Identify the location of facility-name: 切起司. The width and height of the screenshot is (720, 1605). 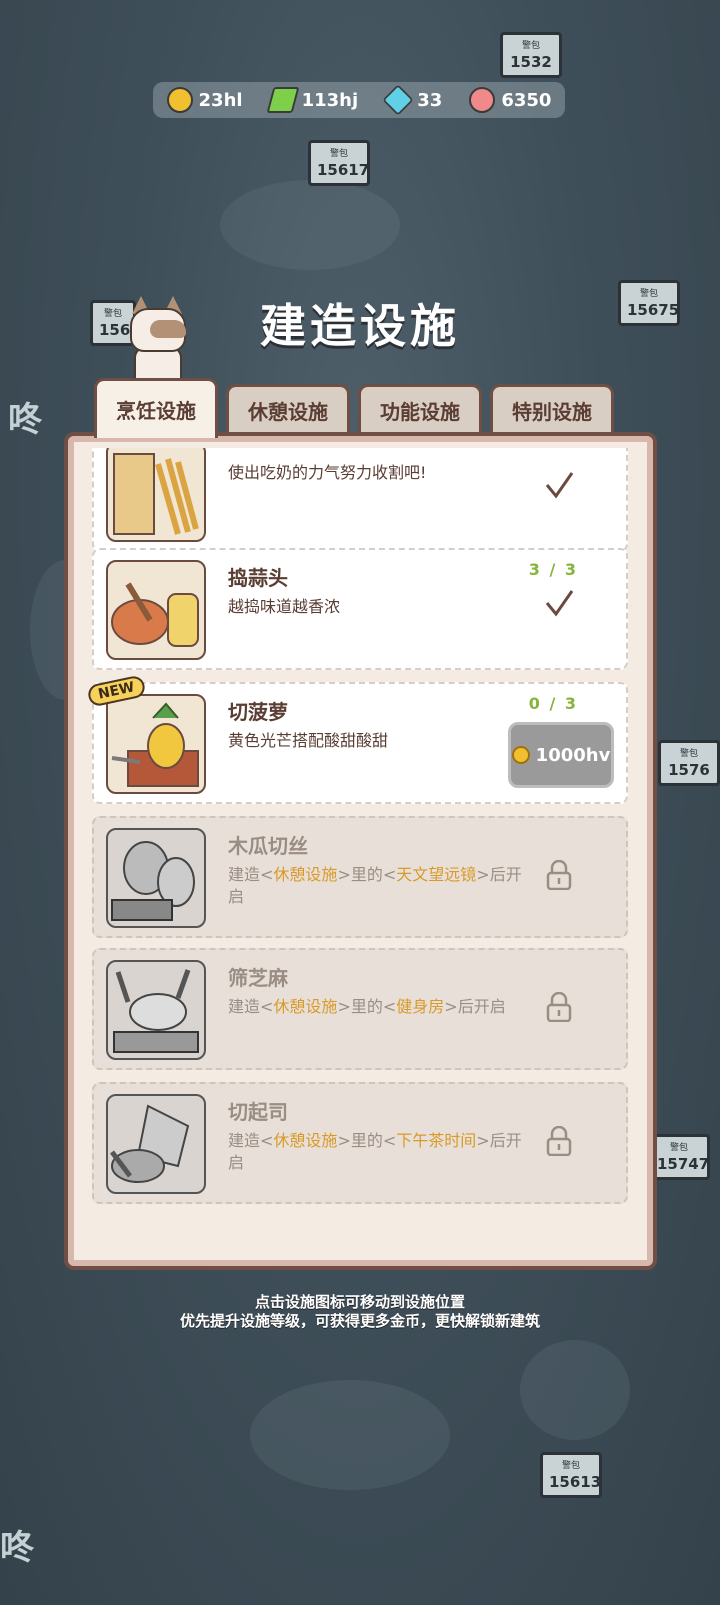
(258, 1112).